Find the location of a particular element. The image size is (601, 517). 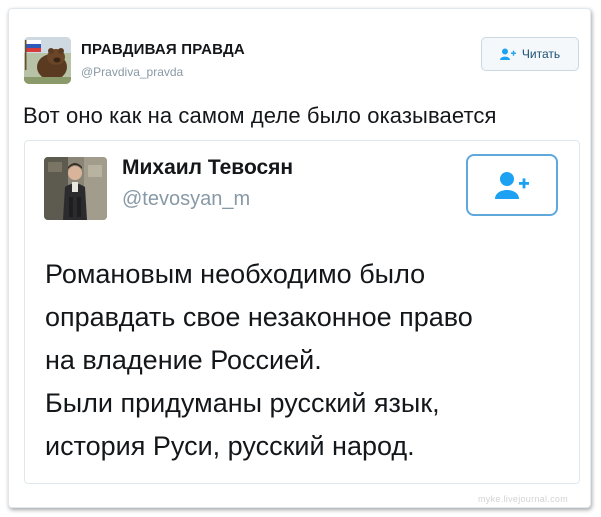

man-portrait-avatar-icon is located at coordinates (75, 188).